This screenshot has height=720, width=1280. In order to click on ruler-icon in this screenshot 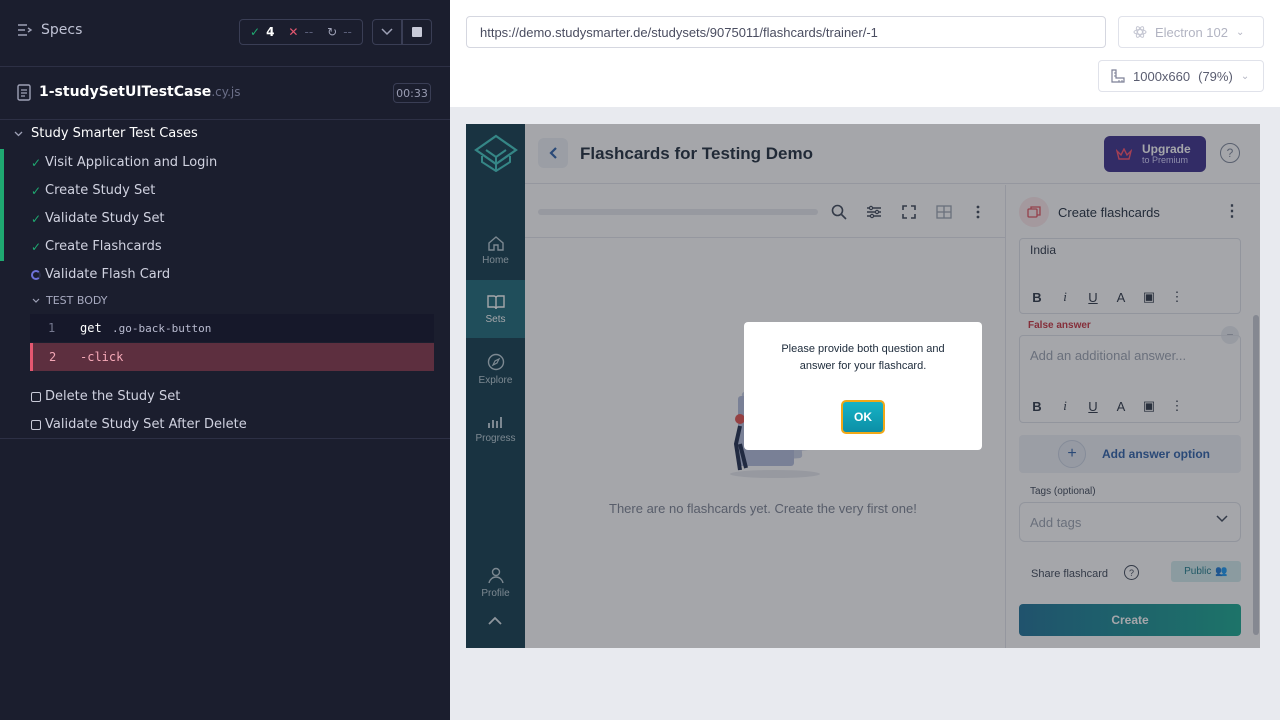, I will do `click(1118, 76)`.